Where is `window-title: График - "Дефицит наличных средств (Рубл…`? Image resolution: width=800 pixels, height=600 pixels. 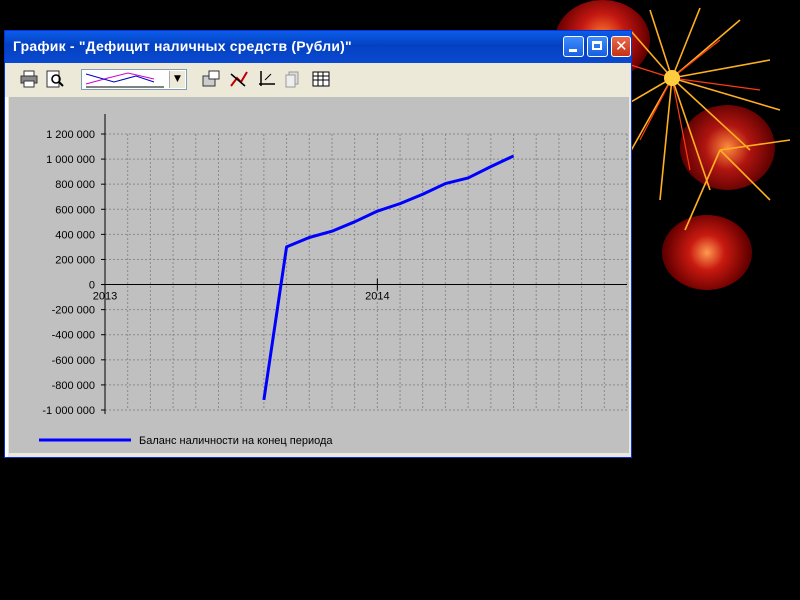 window-title: График - "Дефицит наличных средств (Рубл… is located at coordinates (182, 46).